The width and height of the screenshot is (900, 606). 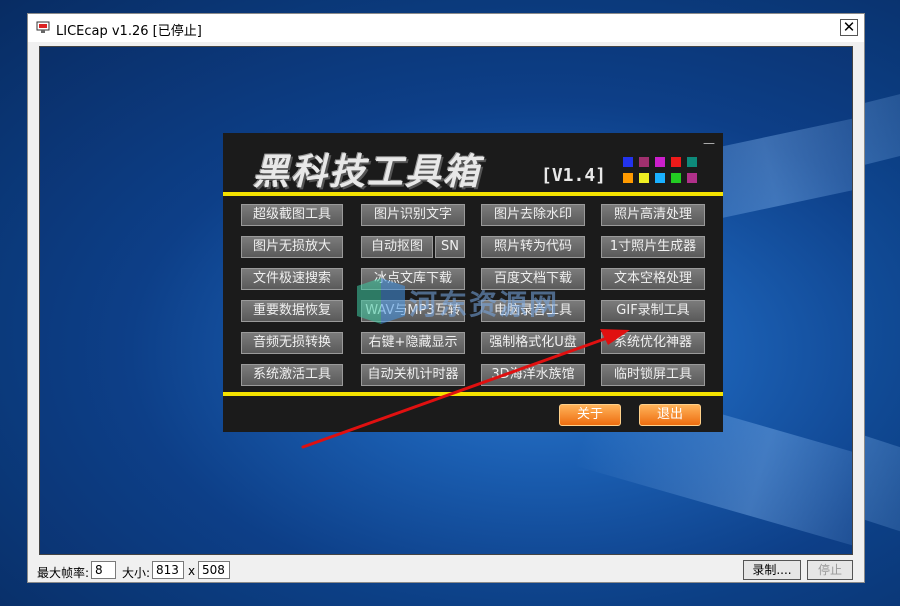 I want to click on fps-label: 最大帧率:, so click(x=63, y=573).